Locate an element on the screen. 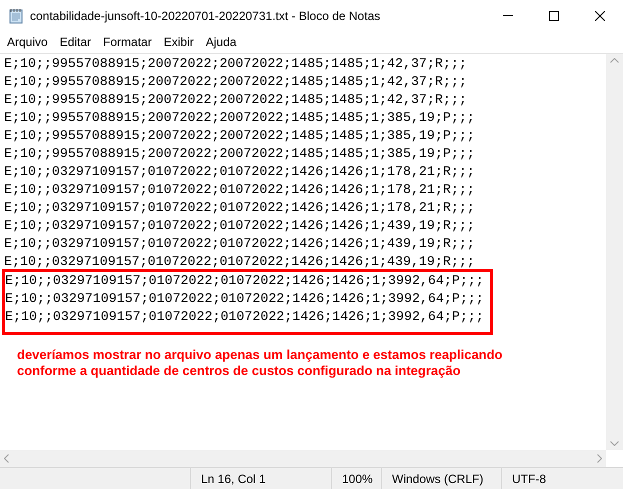 This screenshot has height=489, width=623. menu-item: Ajuda is located at coordinates (221, 42).